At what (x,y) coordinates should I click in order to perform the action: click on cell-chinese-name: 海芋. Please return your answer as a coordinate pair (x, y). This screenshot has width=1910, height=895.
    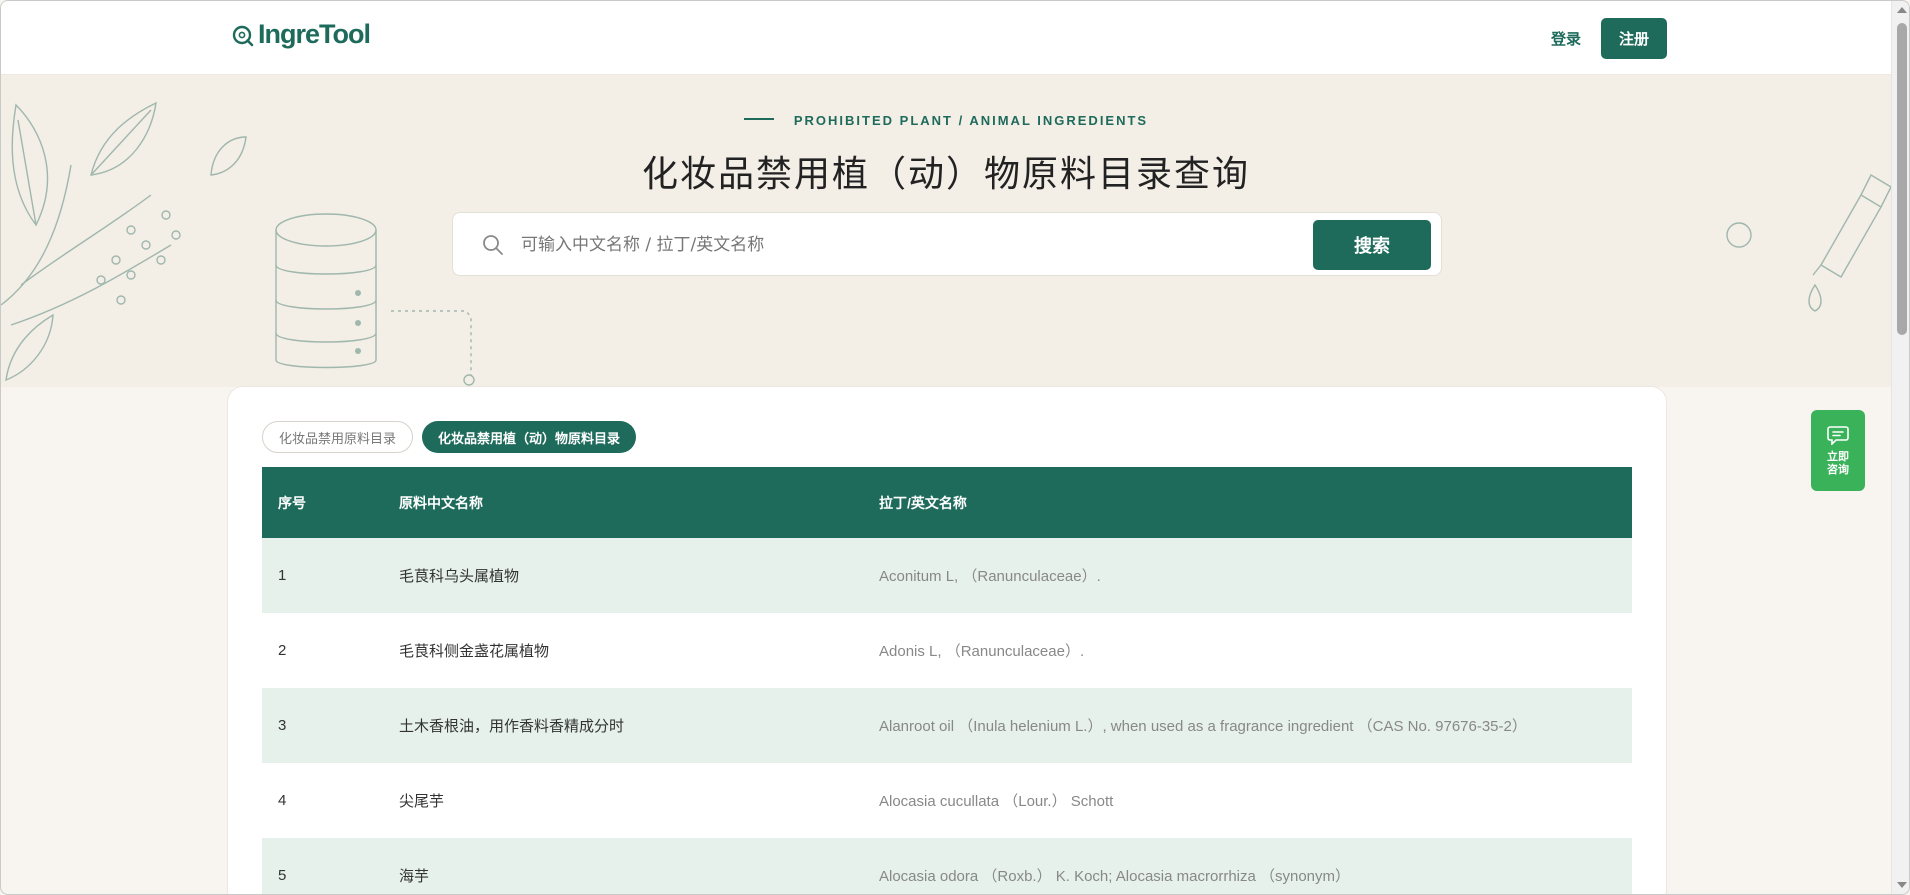
    Looking at the image, I should click on (414, 876).